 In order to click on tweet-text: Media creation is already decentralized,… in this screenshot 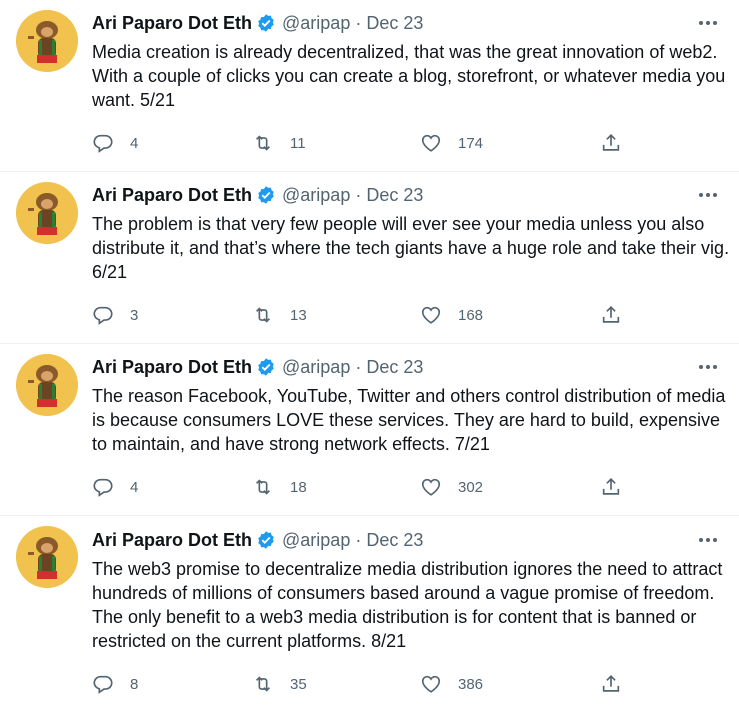, I will do `click(409, 76)`.